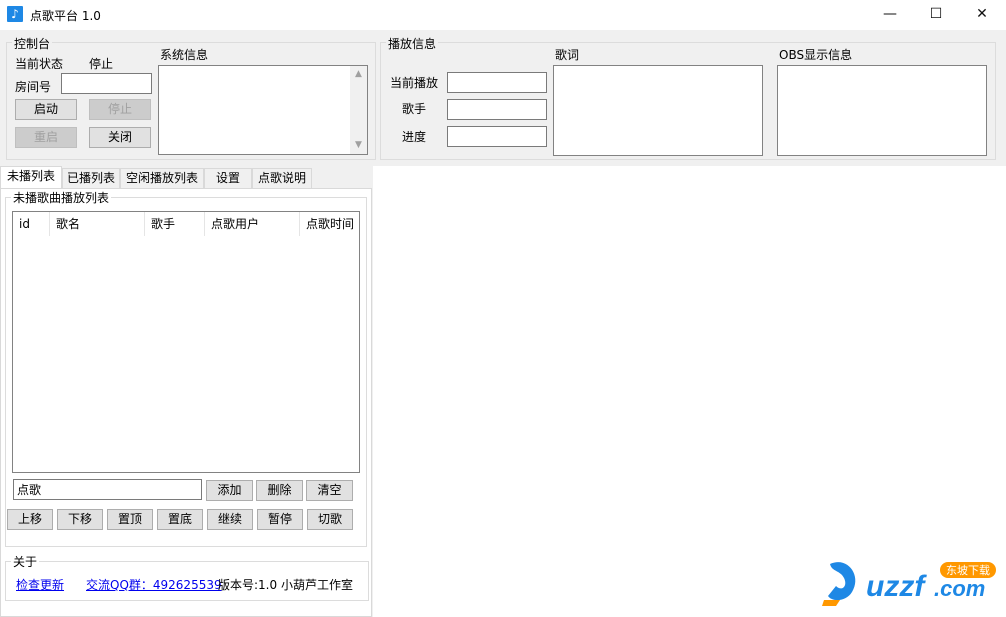 The width and height of the screenshot is (1006, 617). Describe the element at coordinates (230, 519) in the screenshot. I see `continue-button: 继续` at that location.